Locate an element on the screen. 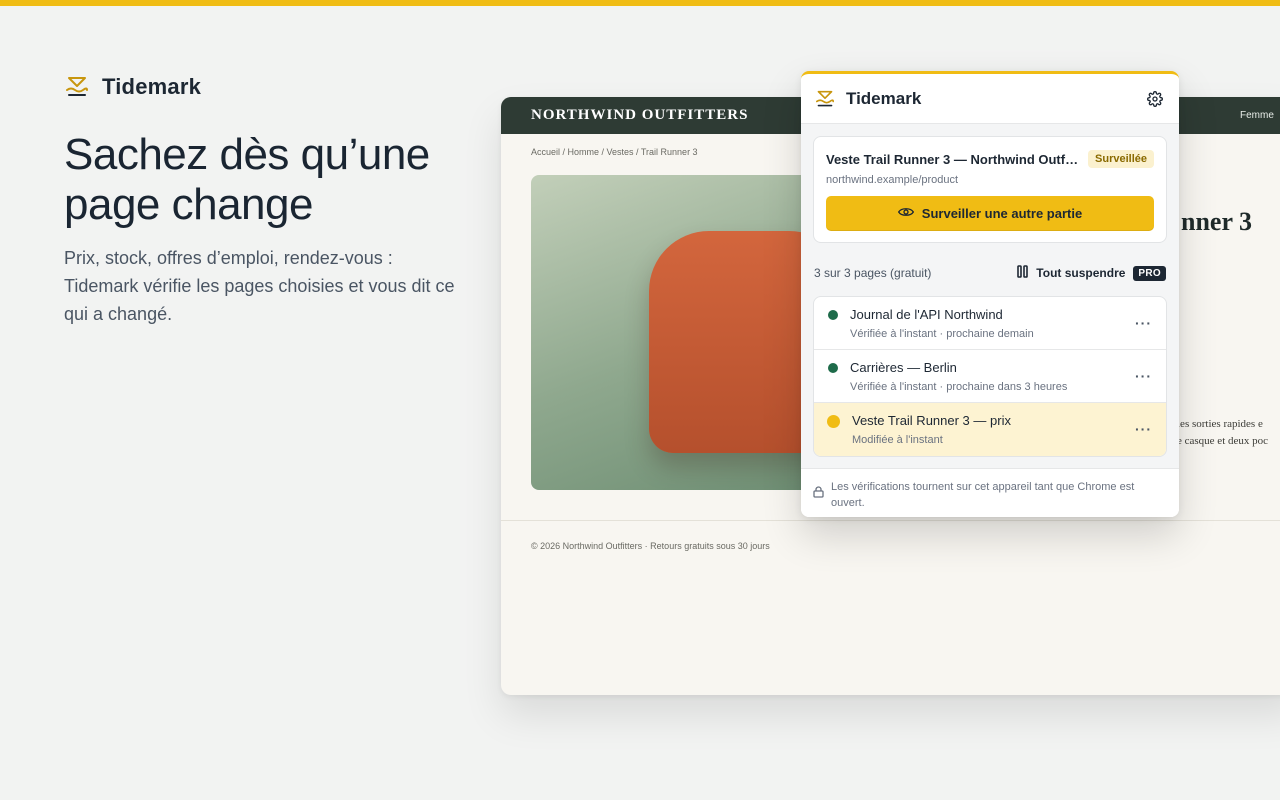 This screenshot has width=1280, height=800. page-count: 3 sur 3 pages (gratuit) is located at coordinates (873, 273).